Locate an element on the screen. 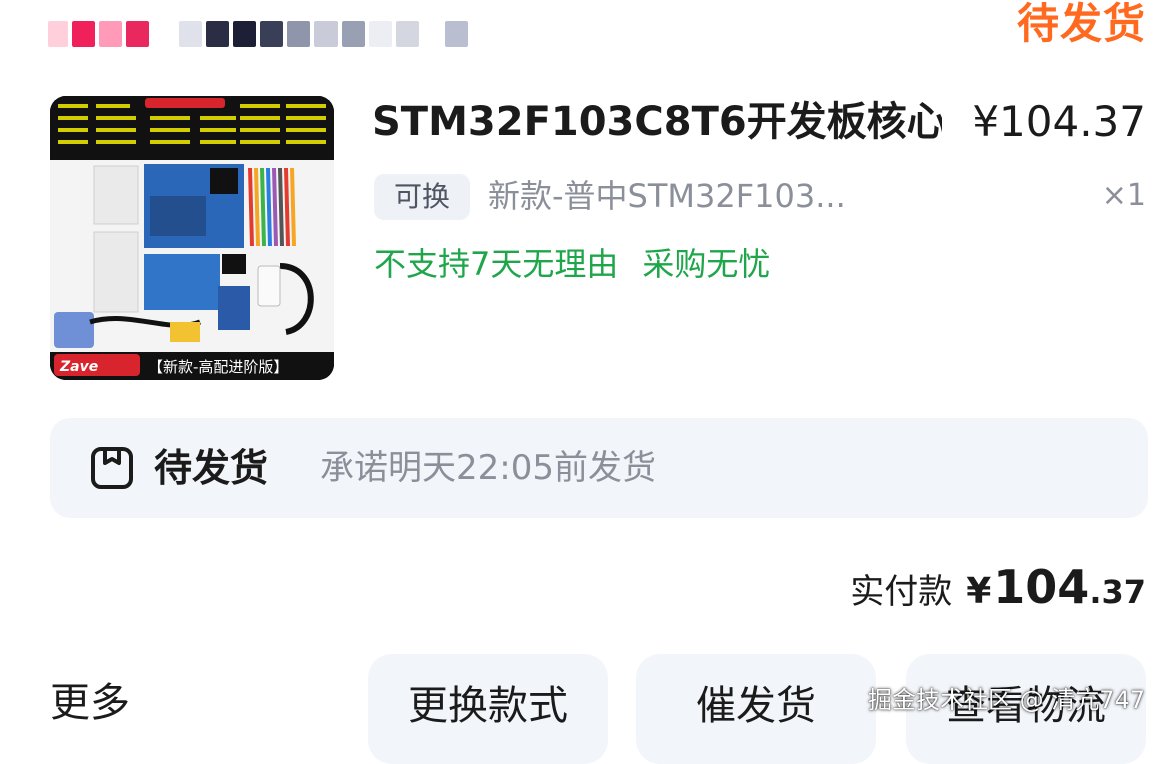 Image resolution: width=1168 pixels, height=764 pixels. product-title: STM32F103C8T6开发板核心 is located at coordinates (657, 122).